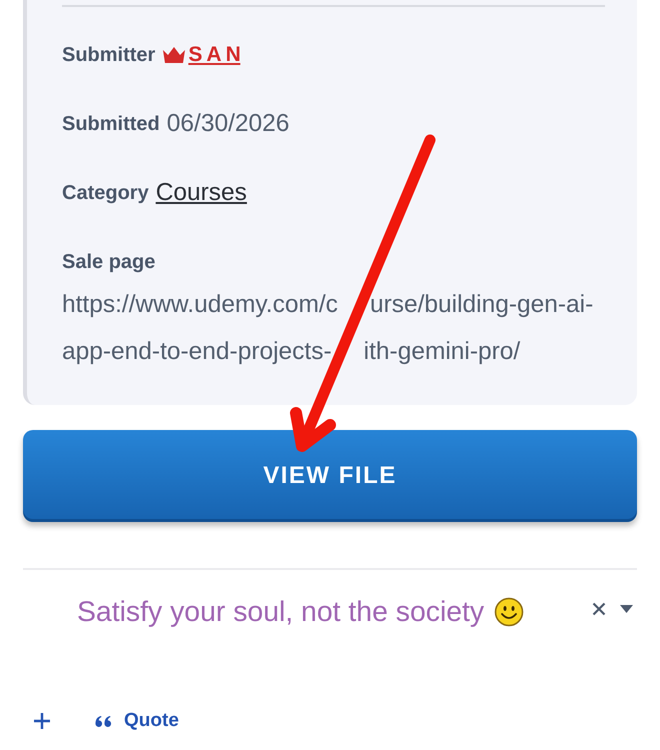  What do you see at coordinates (482, 305) in the screenshot?
I see `sale-page-url: urse/building-gen-ai-` at bounding box center [482, 305].